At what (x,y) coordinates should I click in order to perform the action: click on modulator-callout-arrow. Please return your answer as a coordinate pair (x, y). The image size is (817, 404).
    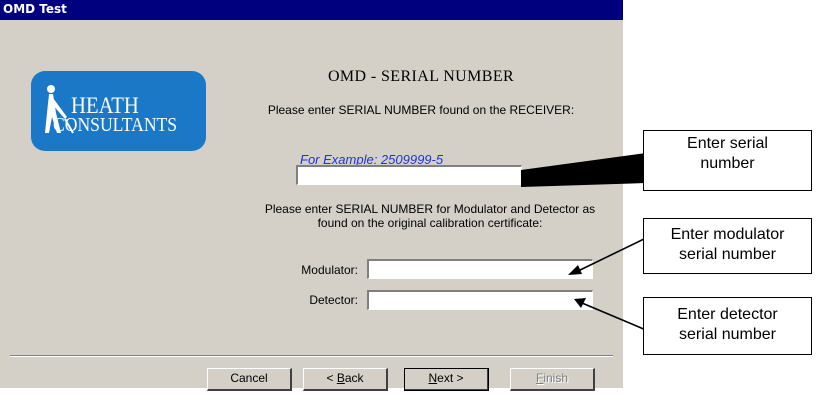
    Looking at the image, I should click on (611, 255).